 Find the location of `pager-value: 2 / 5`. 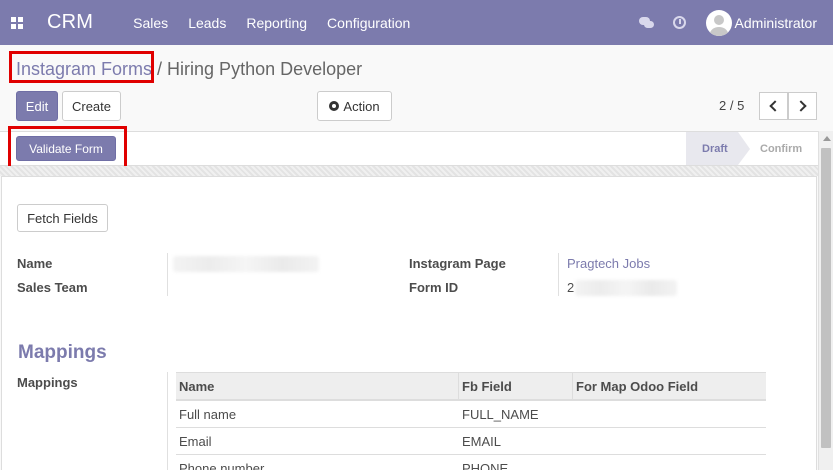

pager-value: 2 / 5 is located at coordinates (732, 105).